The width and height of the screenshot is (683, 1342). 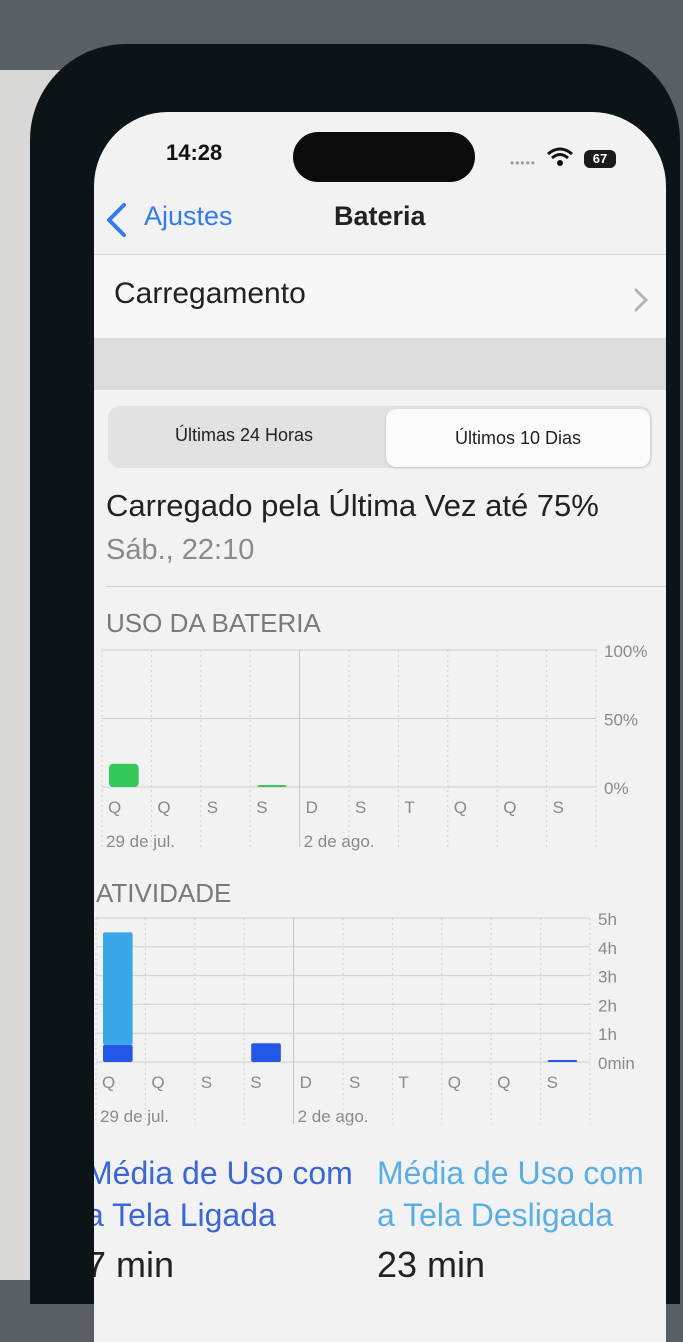 What do you see at coordinates (607, 948) in the screenshot?
I see `y-tick-label: 4h` at bounding box center [607, 948].